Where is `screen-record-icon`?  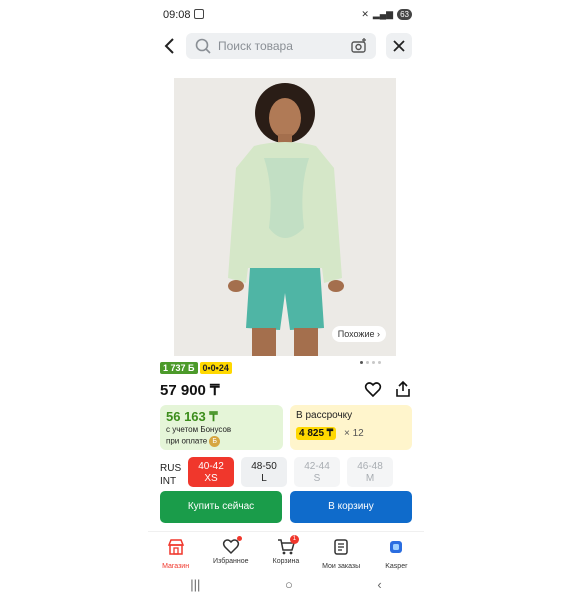 screen-record-icon is located at coordinates (199, 14).